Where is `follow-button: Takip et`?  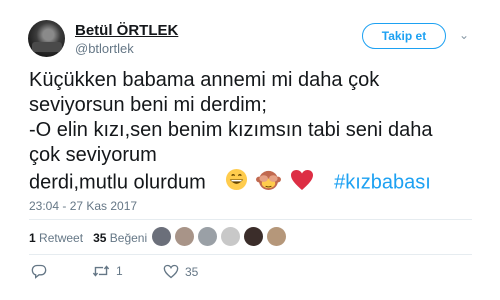 follow-button: Takip et is located at coordinates (404, 36).